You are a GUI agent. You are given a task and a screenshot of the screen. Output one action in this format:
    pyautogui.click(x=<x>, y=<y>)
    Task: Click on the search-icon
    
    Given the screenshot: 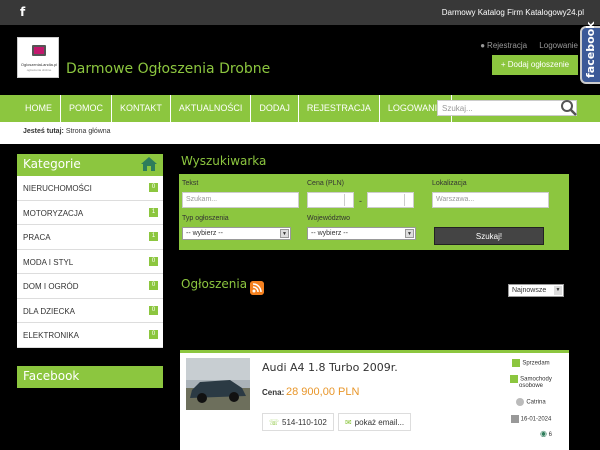 What is the action you would take?
    pyautogui.click(x=569, y=108)
    